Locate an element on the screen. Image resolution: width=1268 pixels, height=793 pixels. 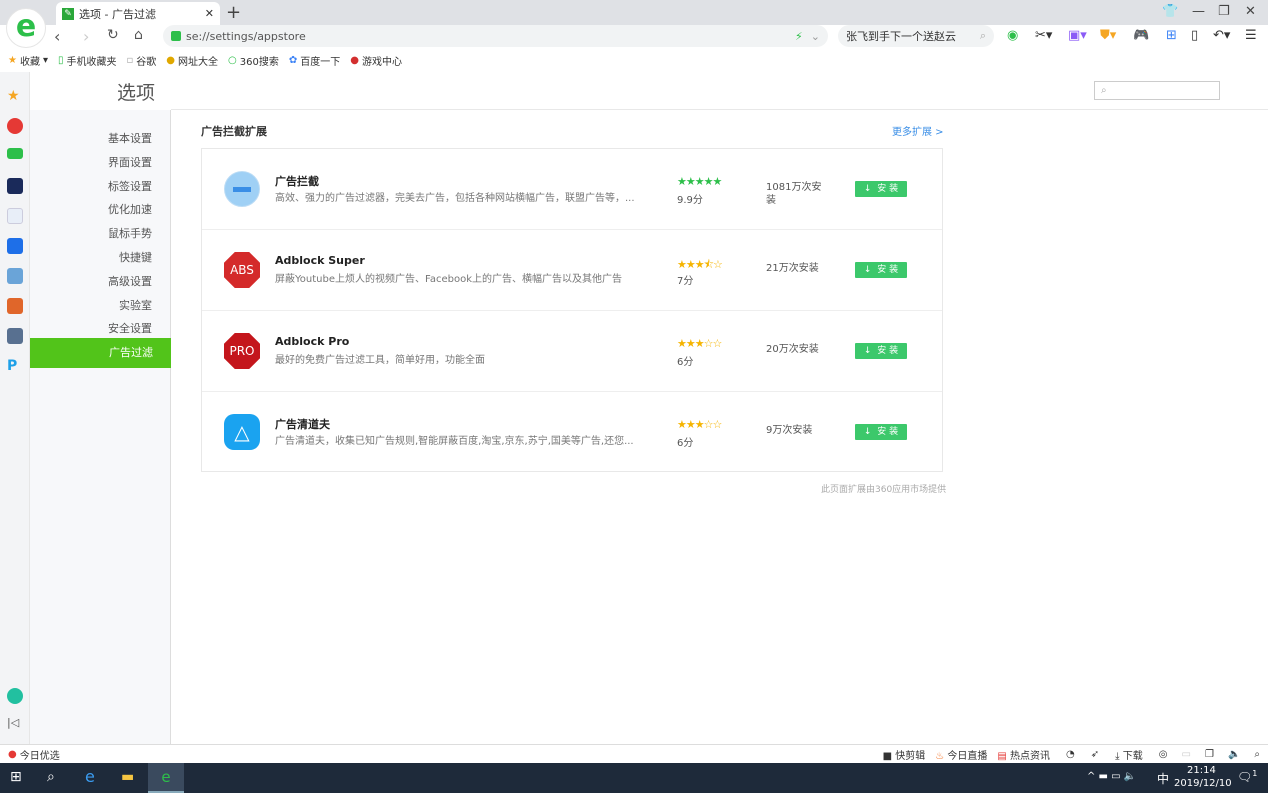
more-extensions-link: 更多扩展 > is located at coordinates (918, 130).